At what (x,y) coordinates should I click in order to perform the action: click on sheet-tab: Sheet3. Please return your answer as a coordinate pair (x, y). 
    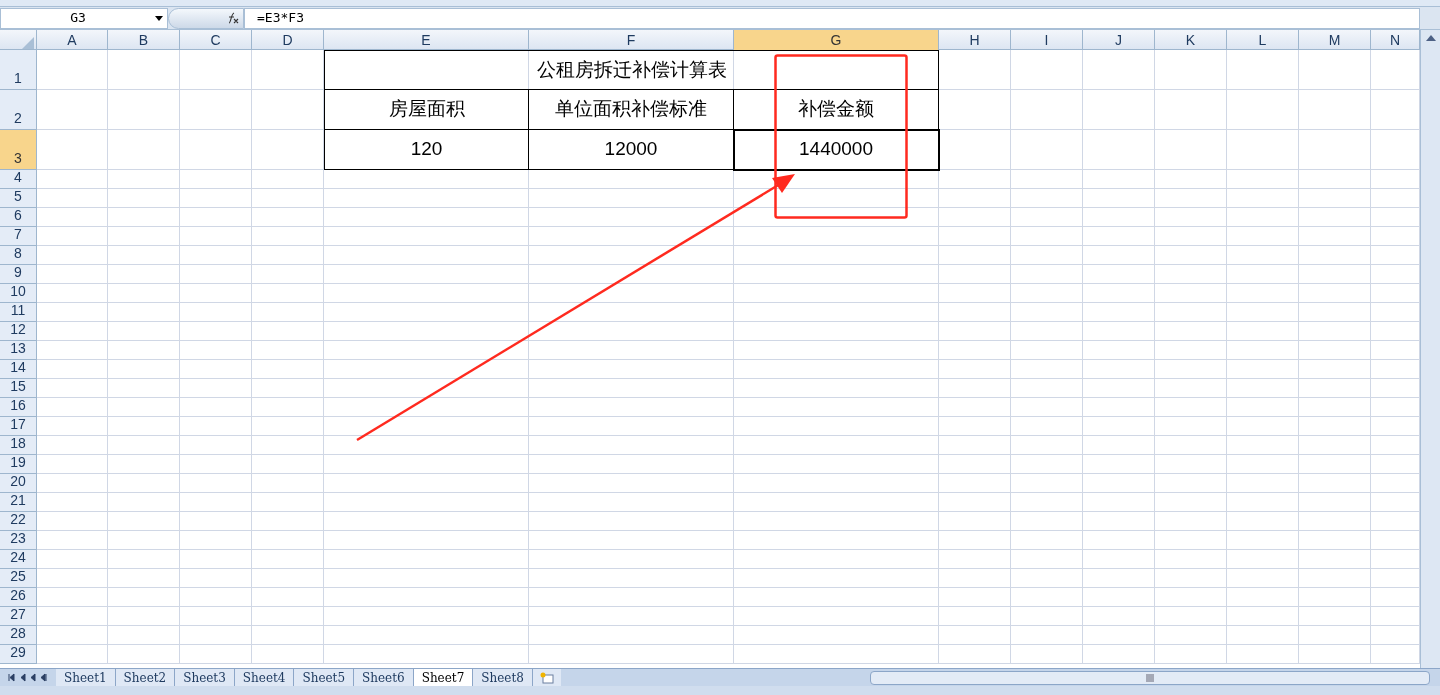
    Looking at the image, I should click on (205, 677).